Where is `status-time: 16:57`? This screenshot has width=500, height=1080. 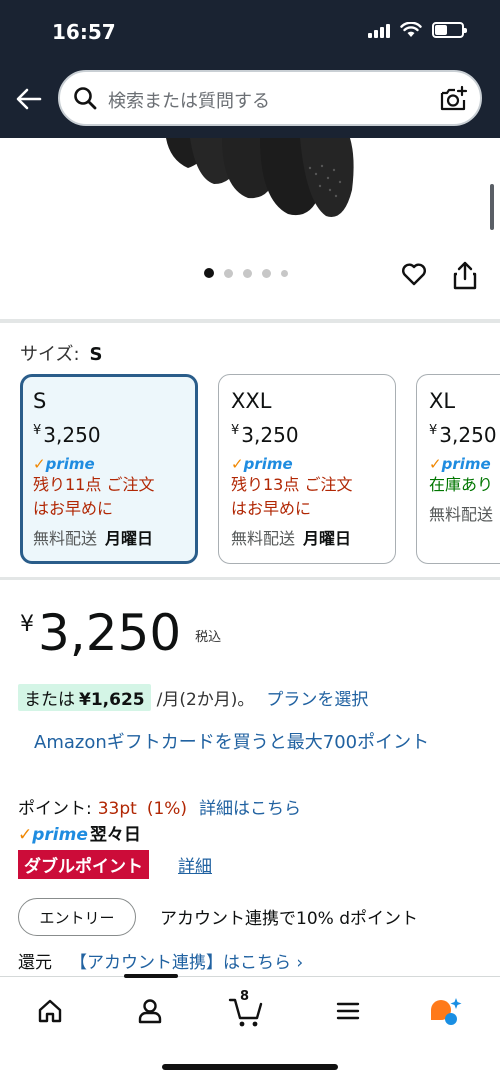
status-time: 16:57 is located at coordinates (84, 32).